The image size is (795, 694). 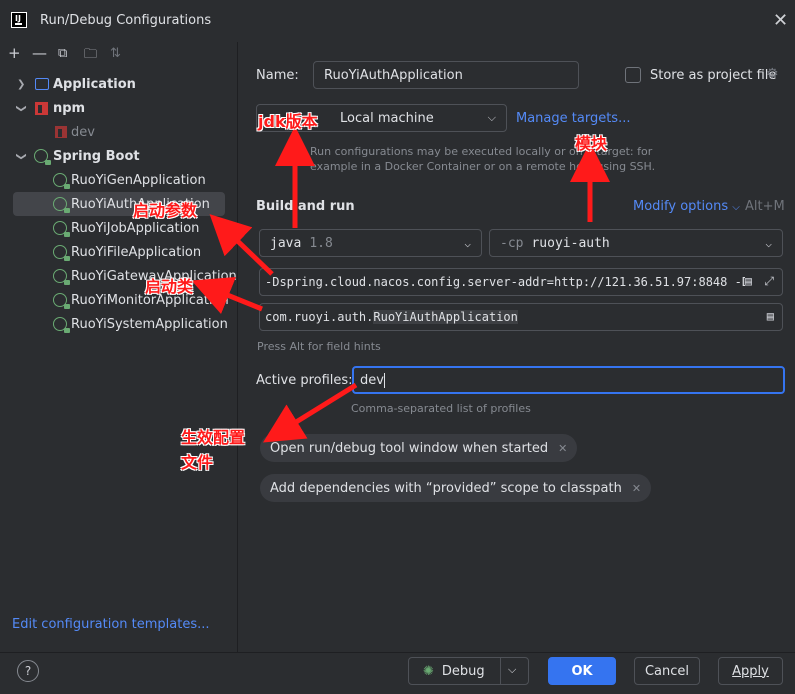 What do you see at coordinates (119, 204) in the screenshot?
I see `tree-item-spring-app: RuoYiAuthApplication` at bounding box center [119, 204].